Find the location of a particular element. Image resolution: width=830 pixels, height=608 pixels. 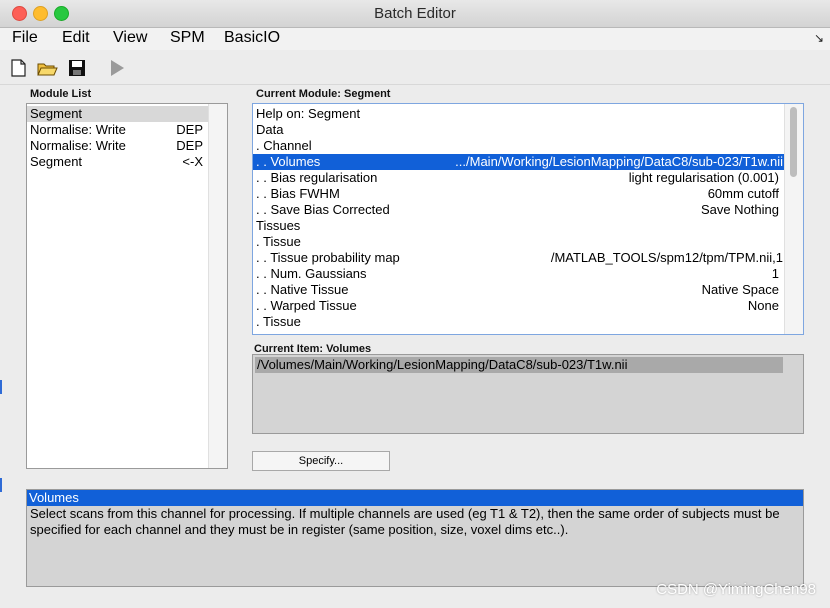

menubar-overflow-icon: ↘ is located at coordinates (819, 38).